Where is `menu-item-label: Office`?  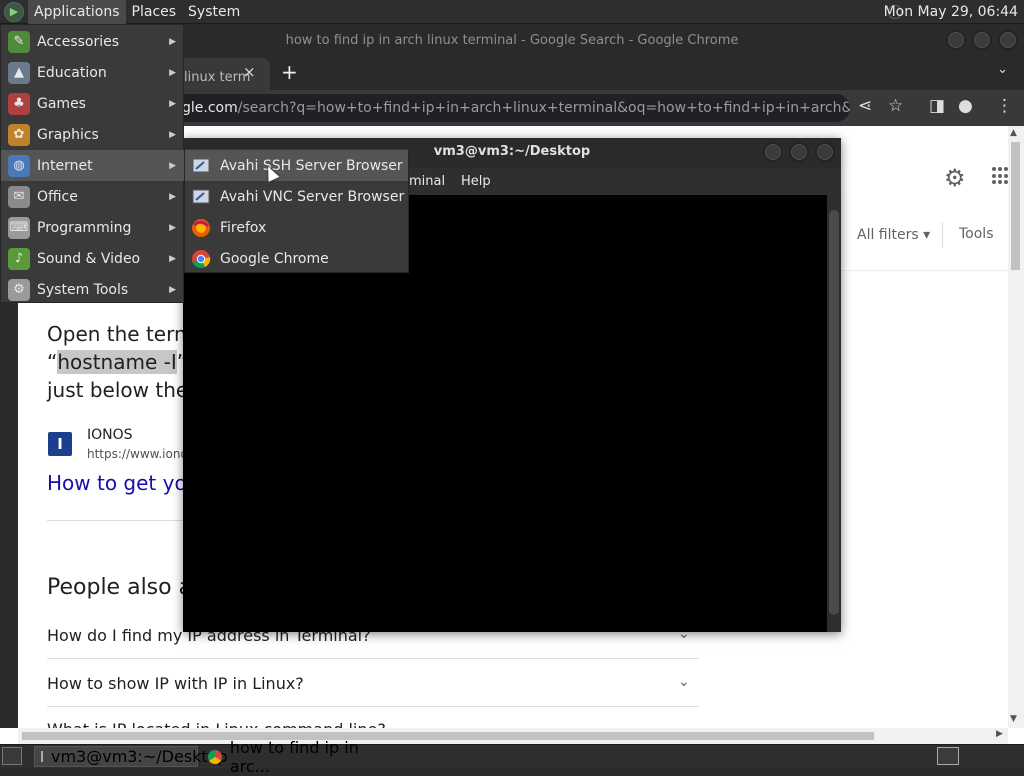
menu-item-label: Office is located at coordinates (57, 196).